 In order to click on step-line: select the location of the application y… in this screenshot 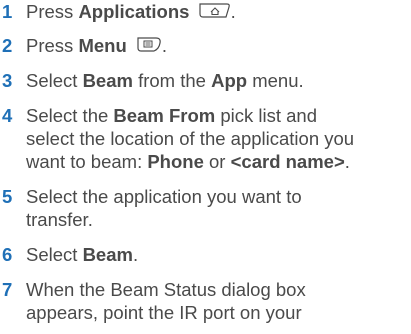, I will do `click(190, 138)`.